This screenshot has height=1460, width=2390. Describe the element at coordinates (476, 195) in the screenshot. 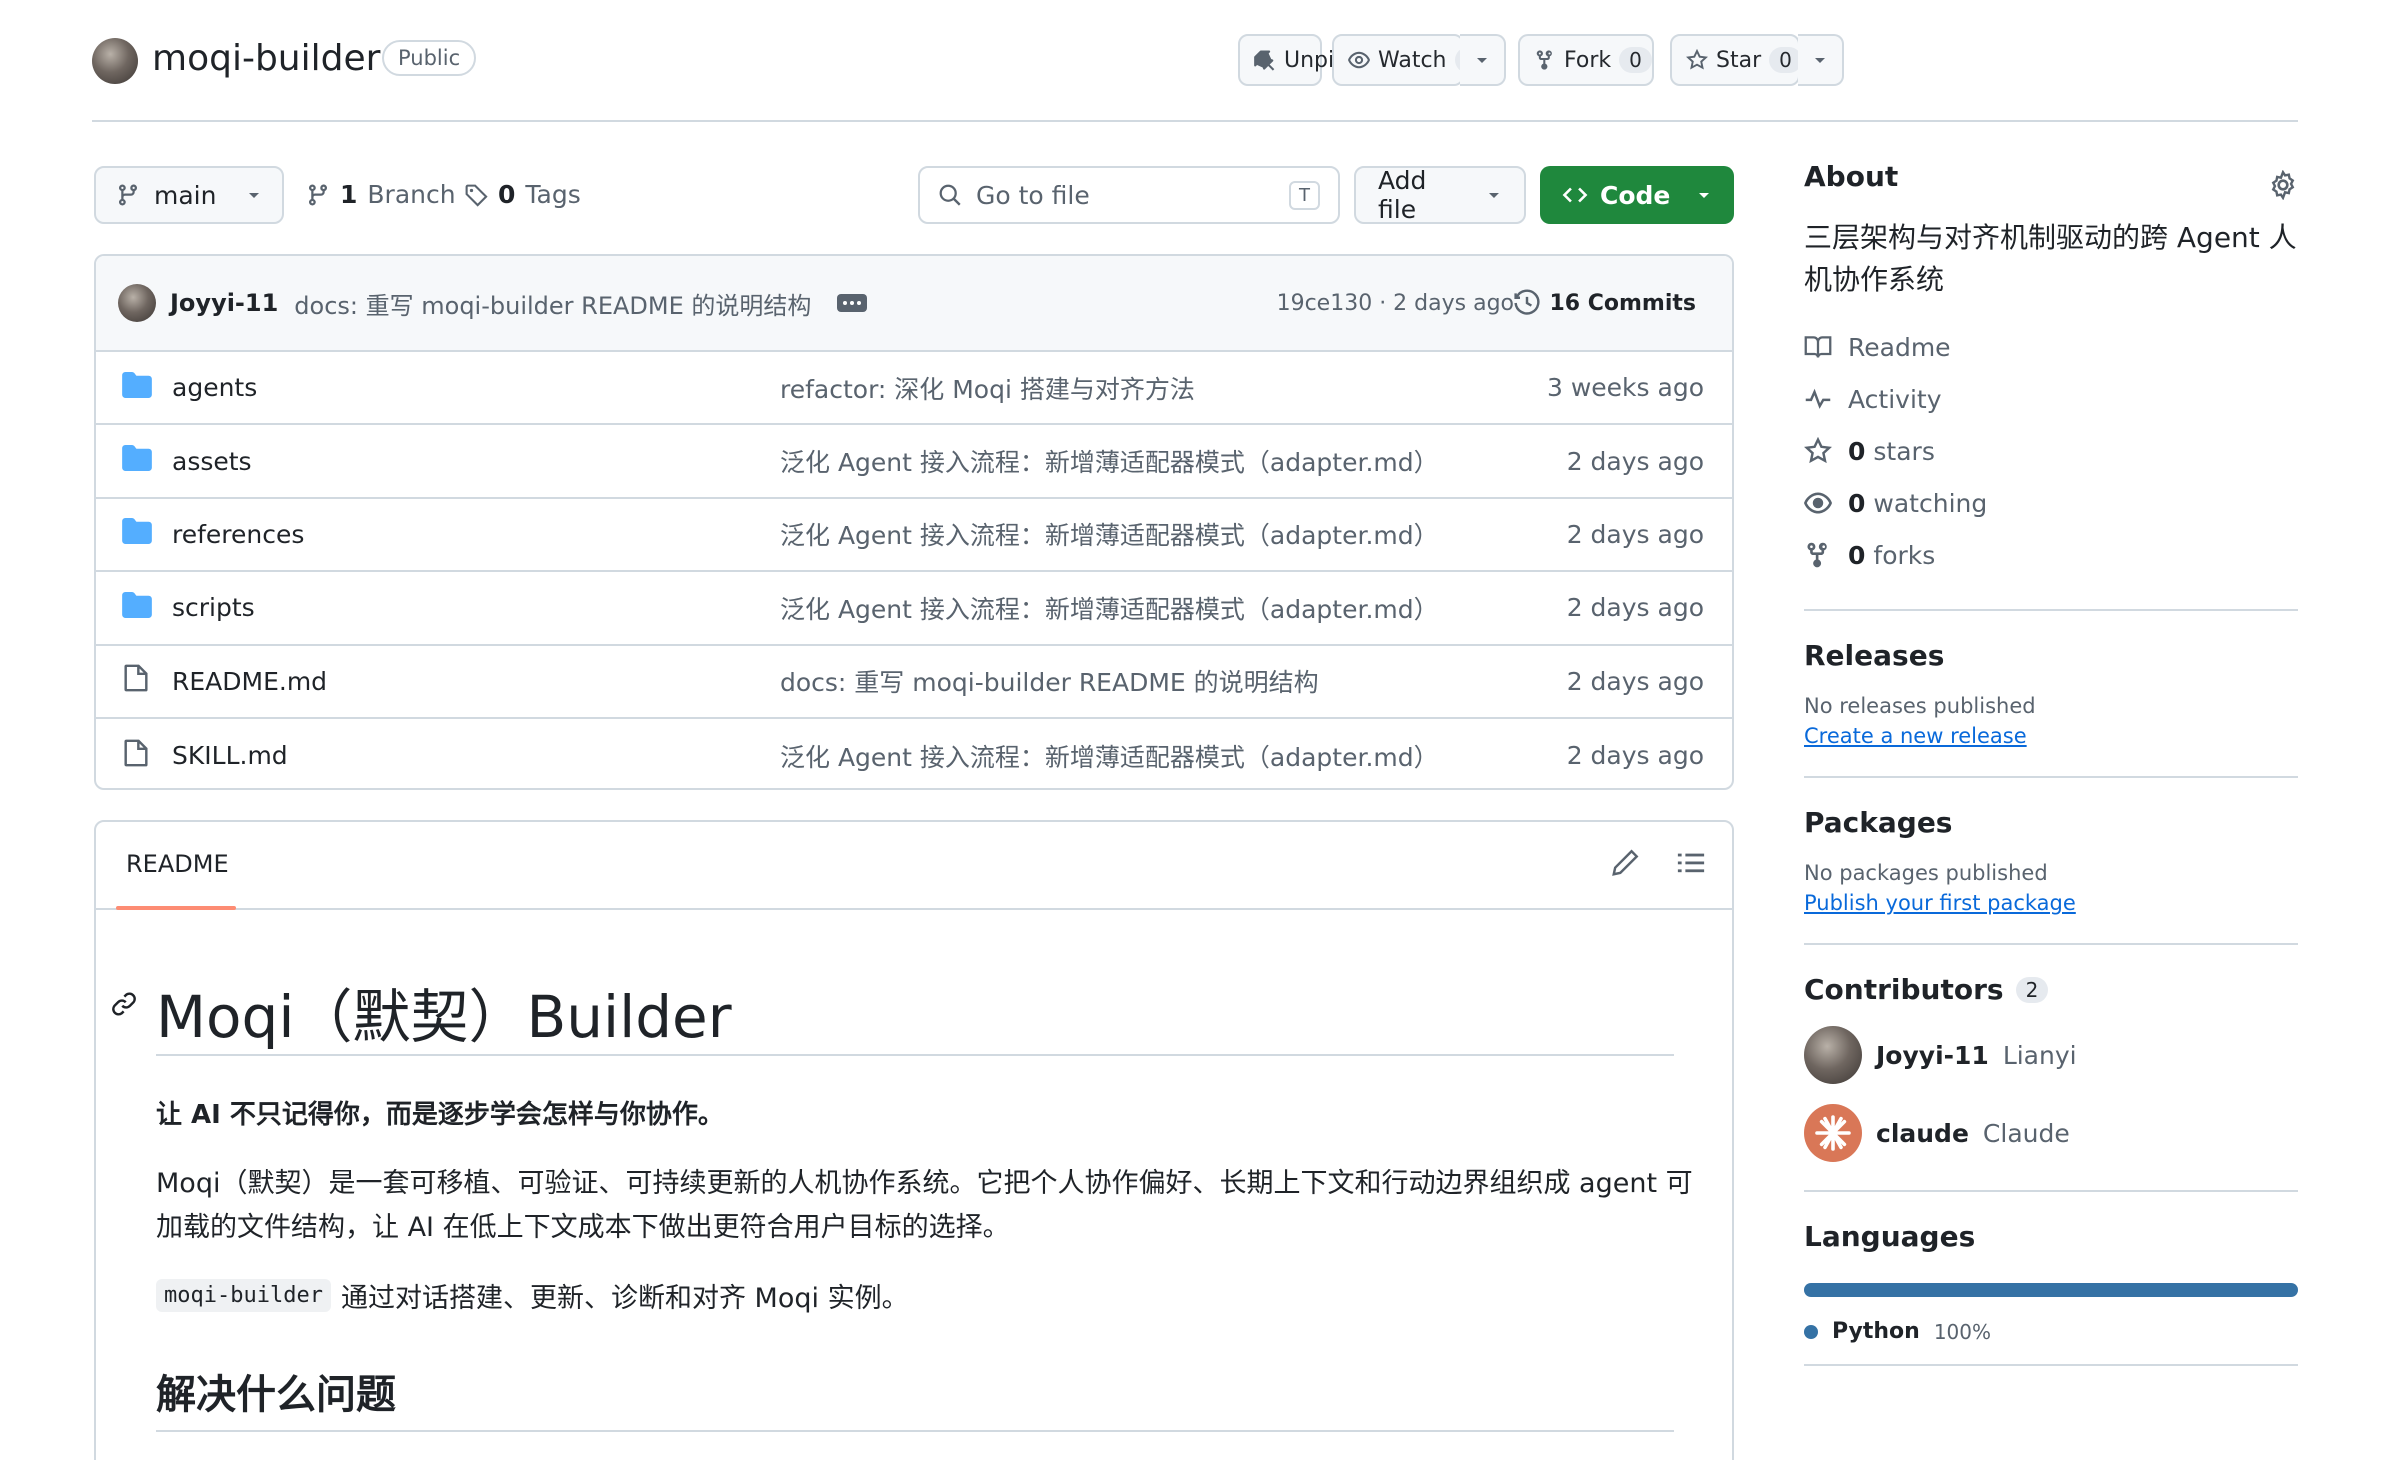

I see `tag-icon` at that location.